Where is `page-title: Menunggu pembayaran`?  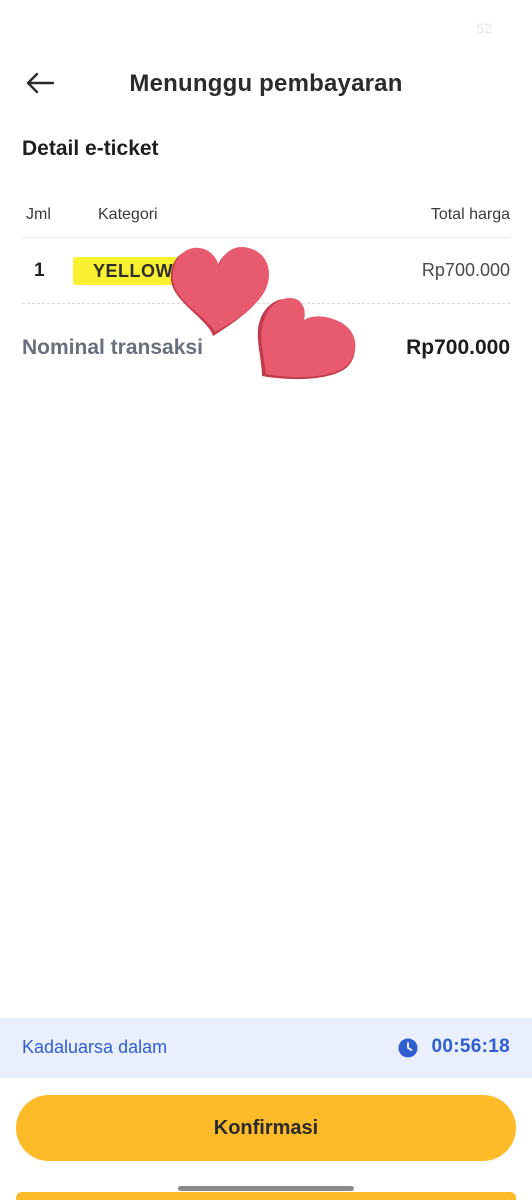
page-title: Menunggu pembayaran is located at coordinates (266, 83).